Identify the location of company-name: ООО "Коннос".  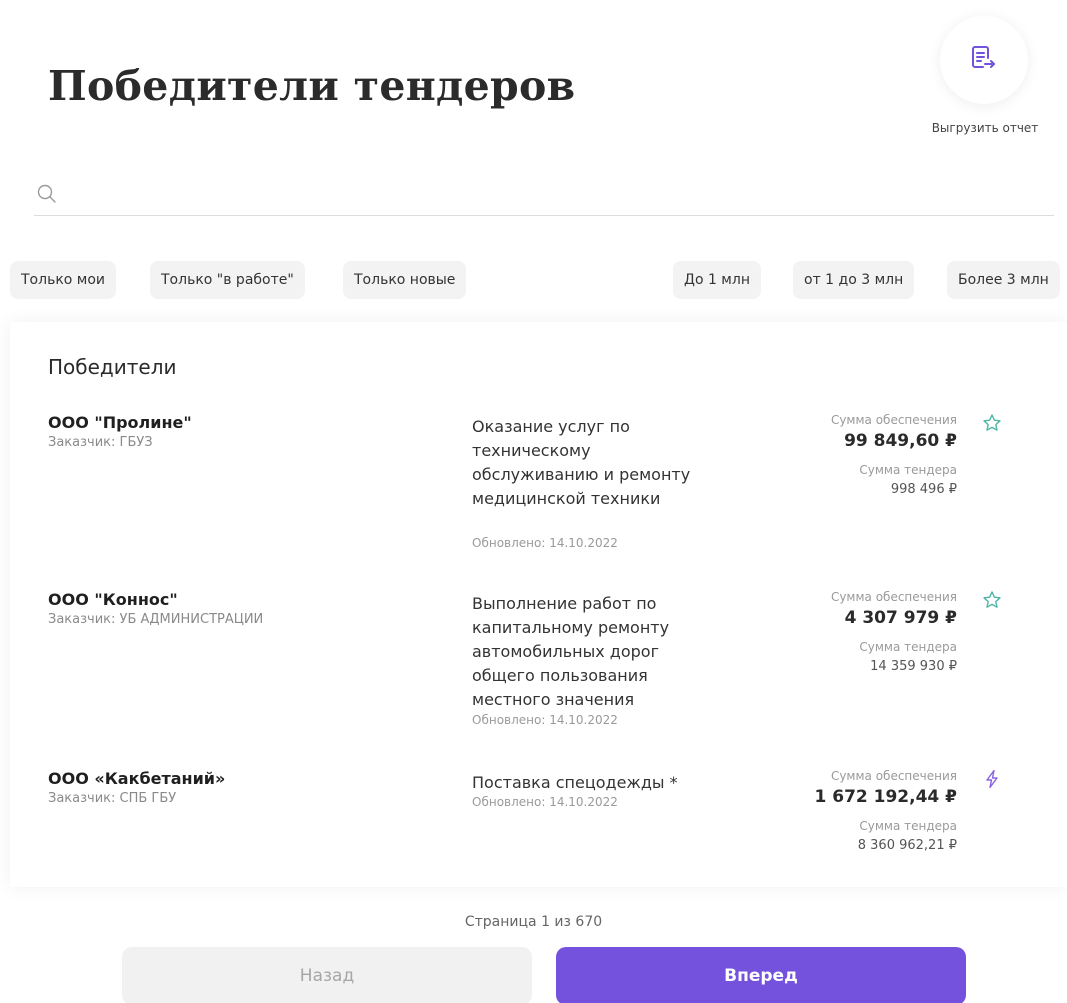
(113, 599).